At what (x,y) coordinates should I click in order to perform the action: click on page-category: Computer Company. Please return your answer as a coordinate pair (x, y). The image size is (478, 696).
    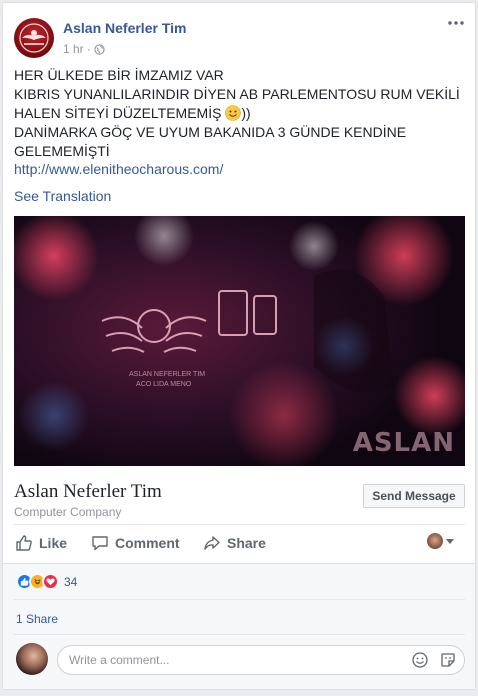
    Looking at the image, I should click on (68, 512).